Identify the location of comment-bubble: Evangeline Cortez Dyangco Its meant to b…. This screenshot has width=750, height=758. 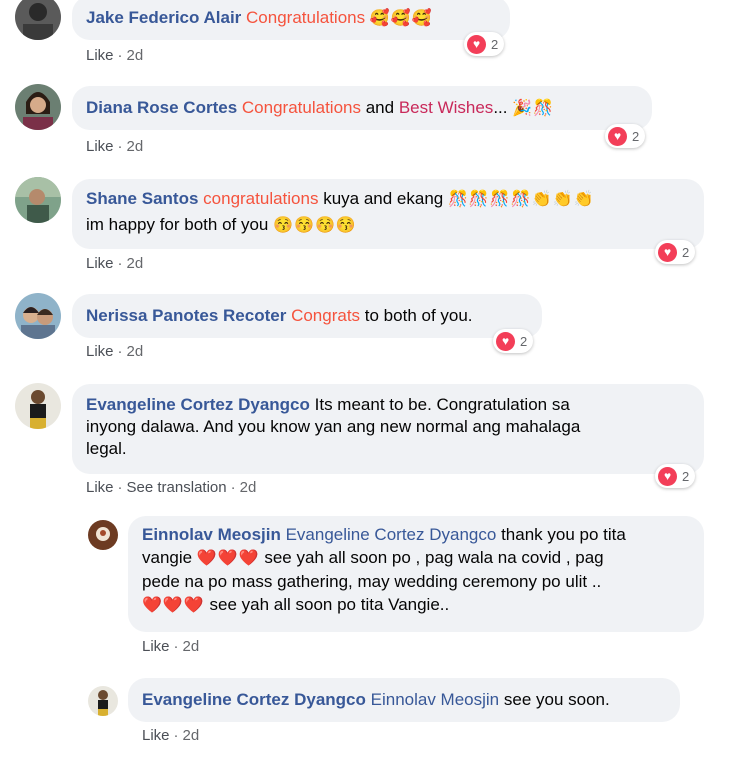
(388, 429).